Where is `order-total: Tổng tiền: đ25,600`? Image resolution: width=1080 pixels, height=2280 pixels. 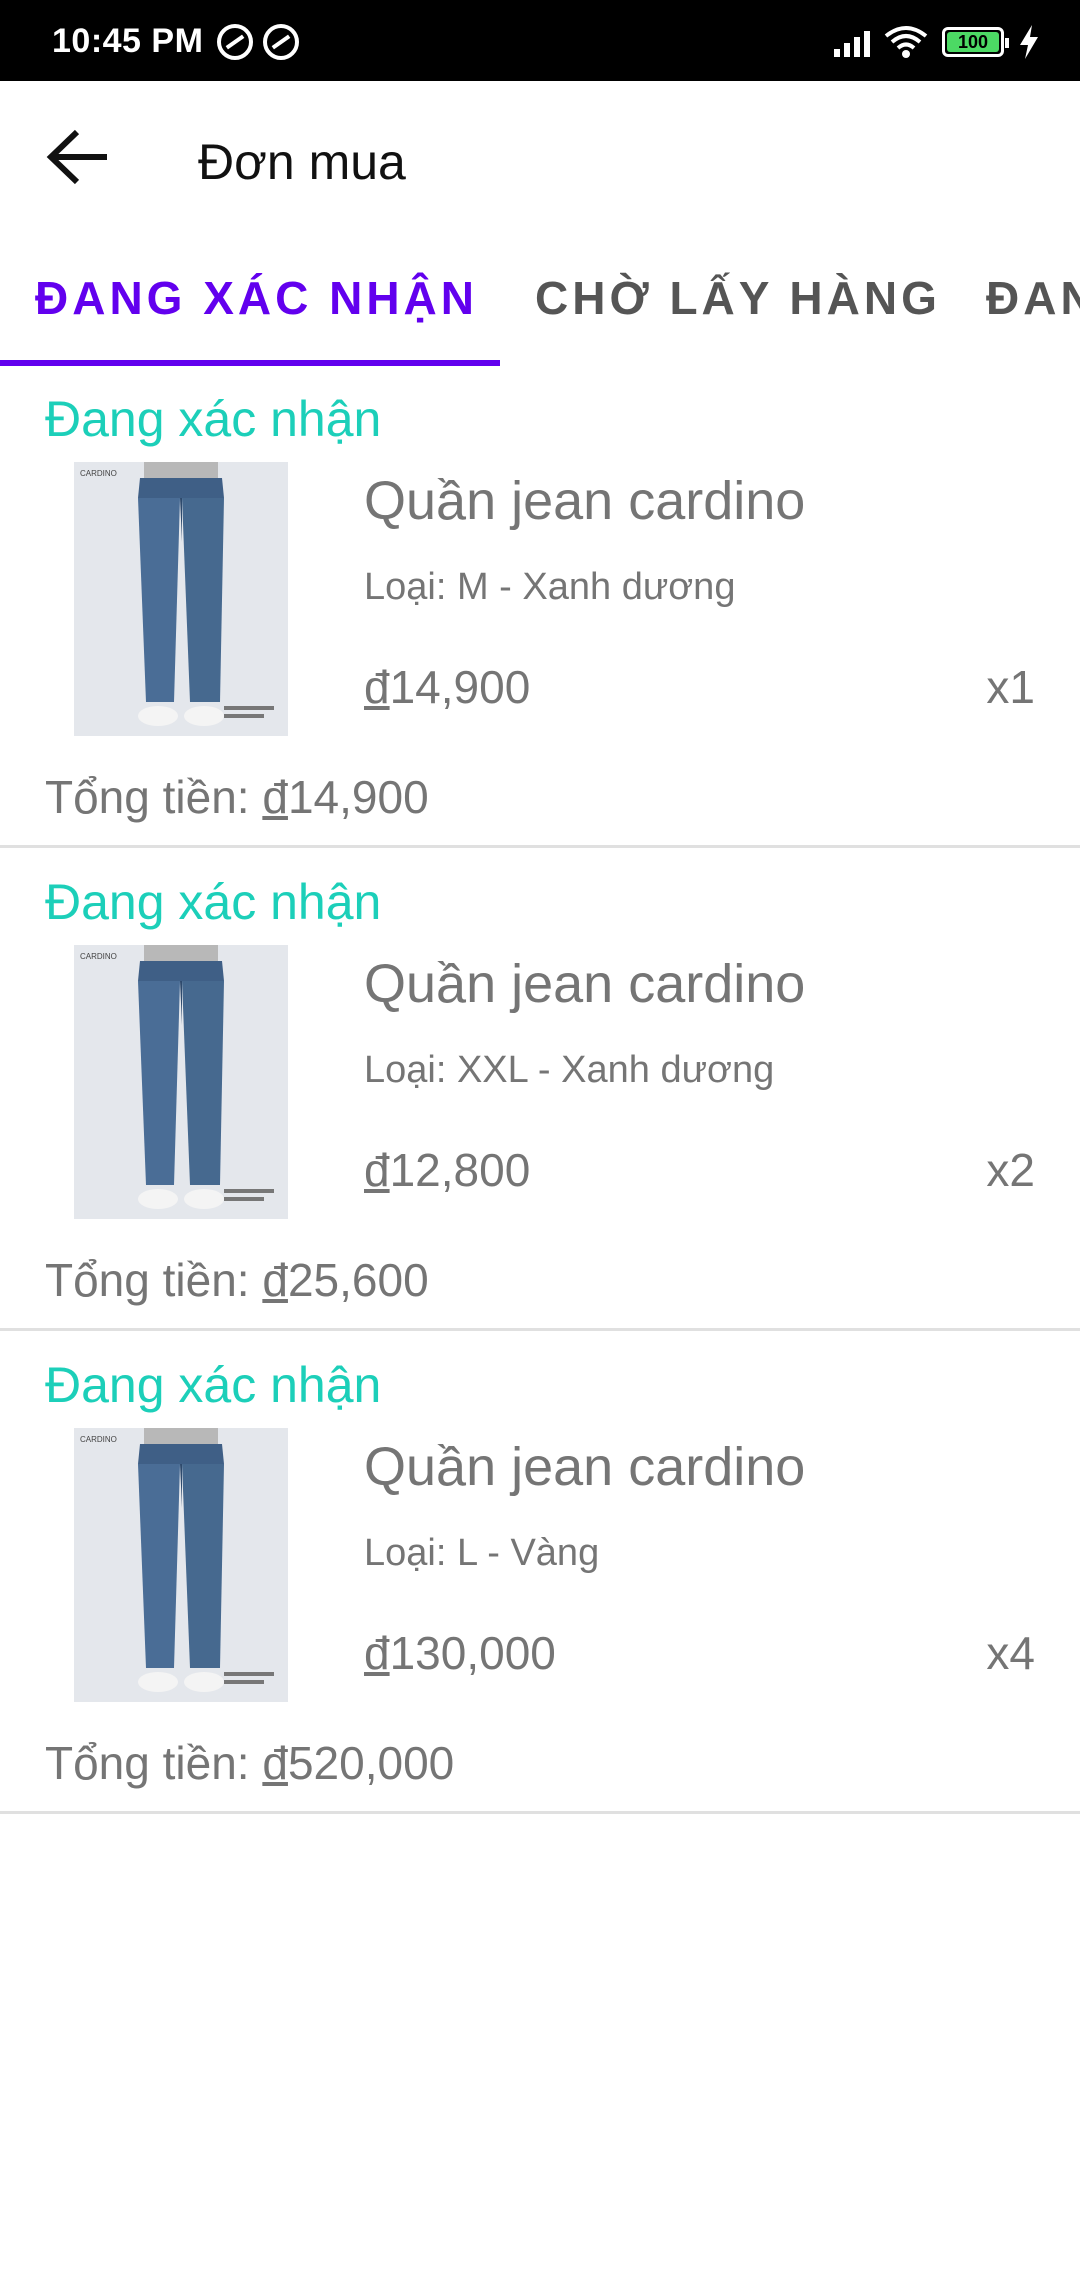 order-total: Tổng tiền: đ25,600 is located at coordinates (237, 1280).